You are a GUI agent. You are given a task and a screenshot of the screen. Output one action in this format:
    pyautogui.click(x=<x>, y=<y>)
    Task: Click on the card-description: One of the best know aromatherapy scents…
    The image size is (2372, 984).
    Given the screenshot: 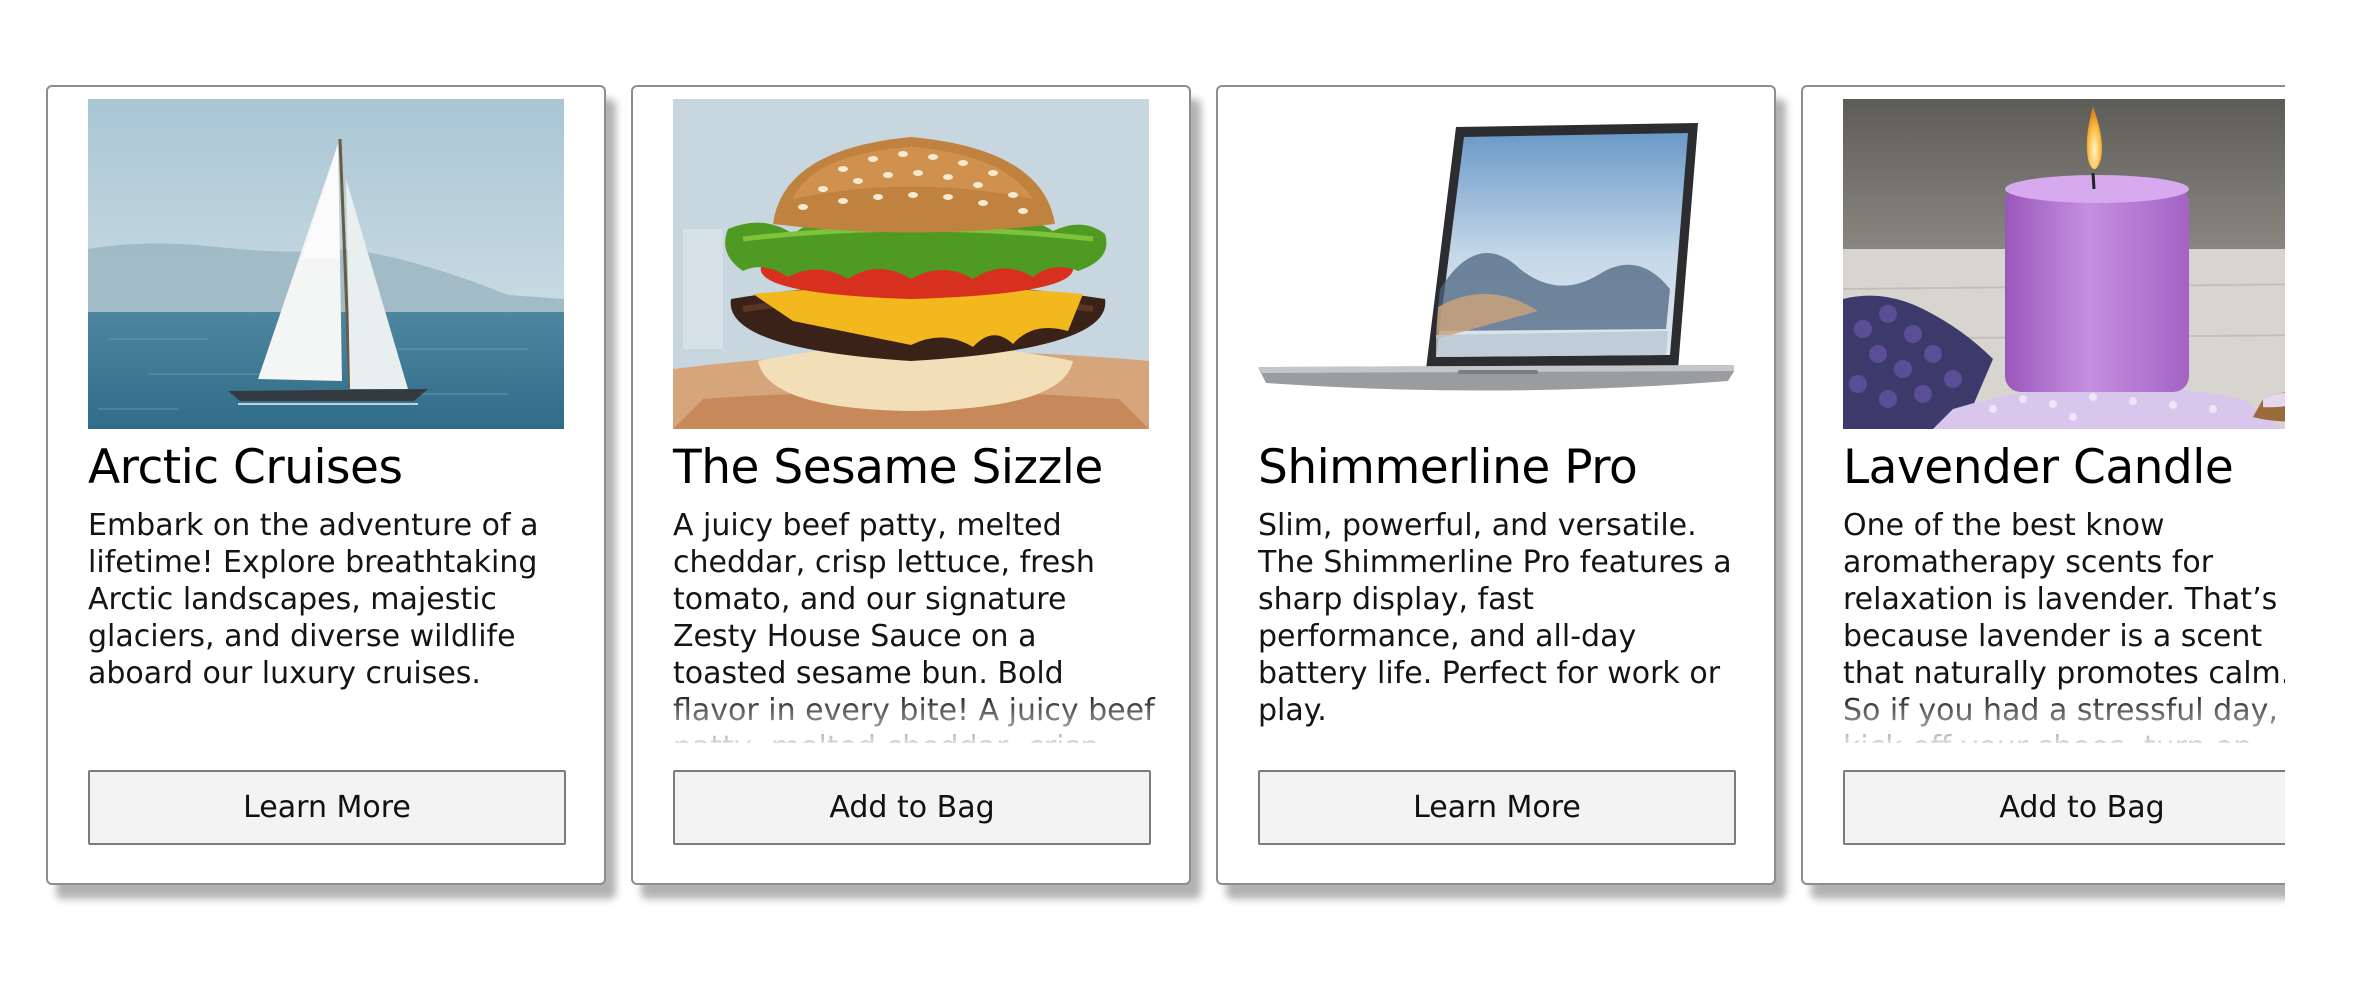 What is the action you would take?
    pyautogui.click(x=2064, y=625)
    